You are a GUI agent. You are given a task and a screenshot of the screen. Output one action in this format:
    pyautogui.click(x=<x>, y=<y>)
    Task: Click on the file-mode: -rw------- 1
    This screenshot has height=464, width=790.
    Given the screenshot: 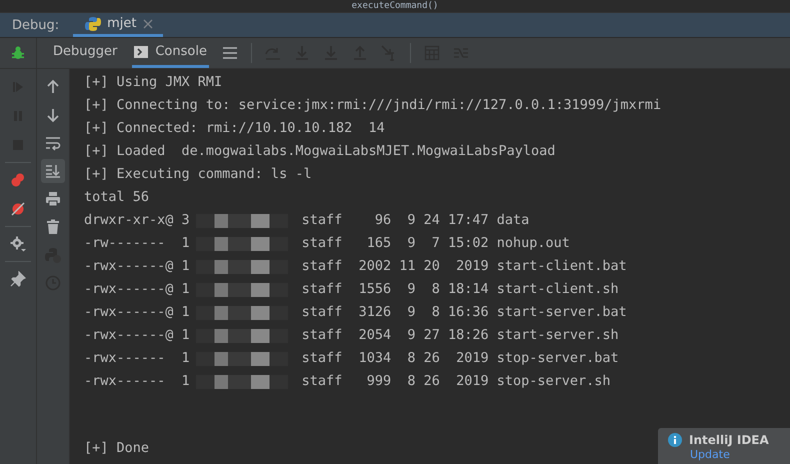 What is the action you would take?
    pyautogui.click(x=137, y=243)
    